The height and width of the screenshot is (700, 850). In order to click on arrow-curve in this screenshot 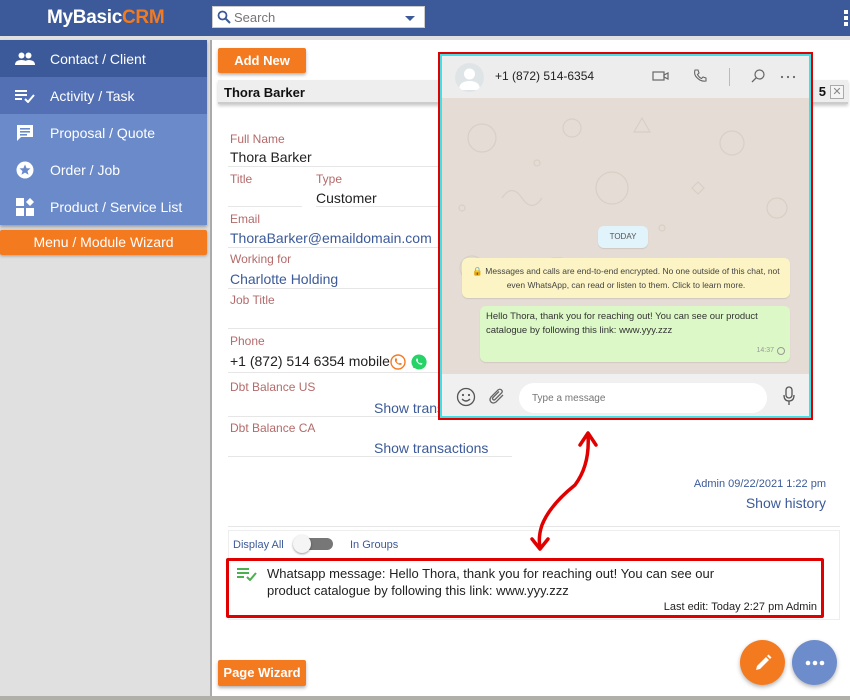, I will do `click(563, 491)`.